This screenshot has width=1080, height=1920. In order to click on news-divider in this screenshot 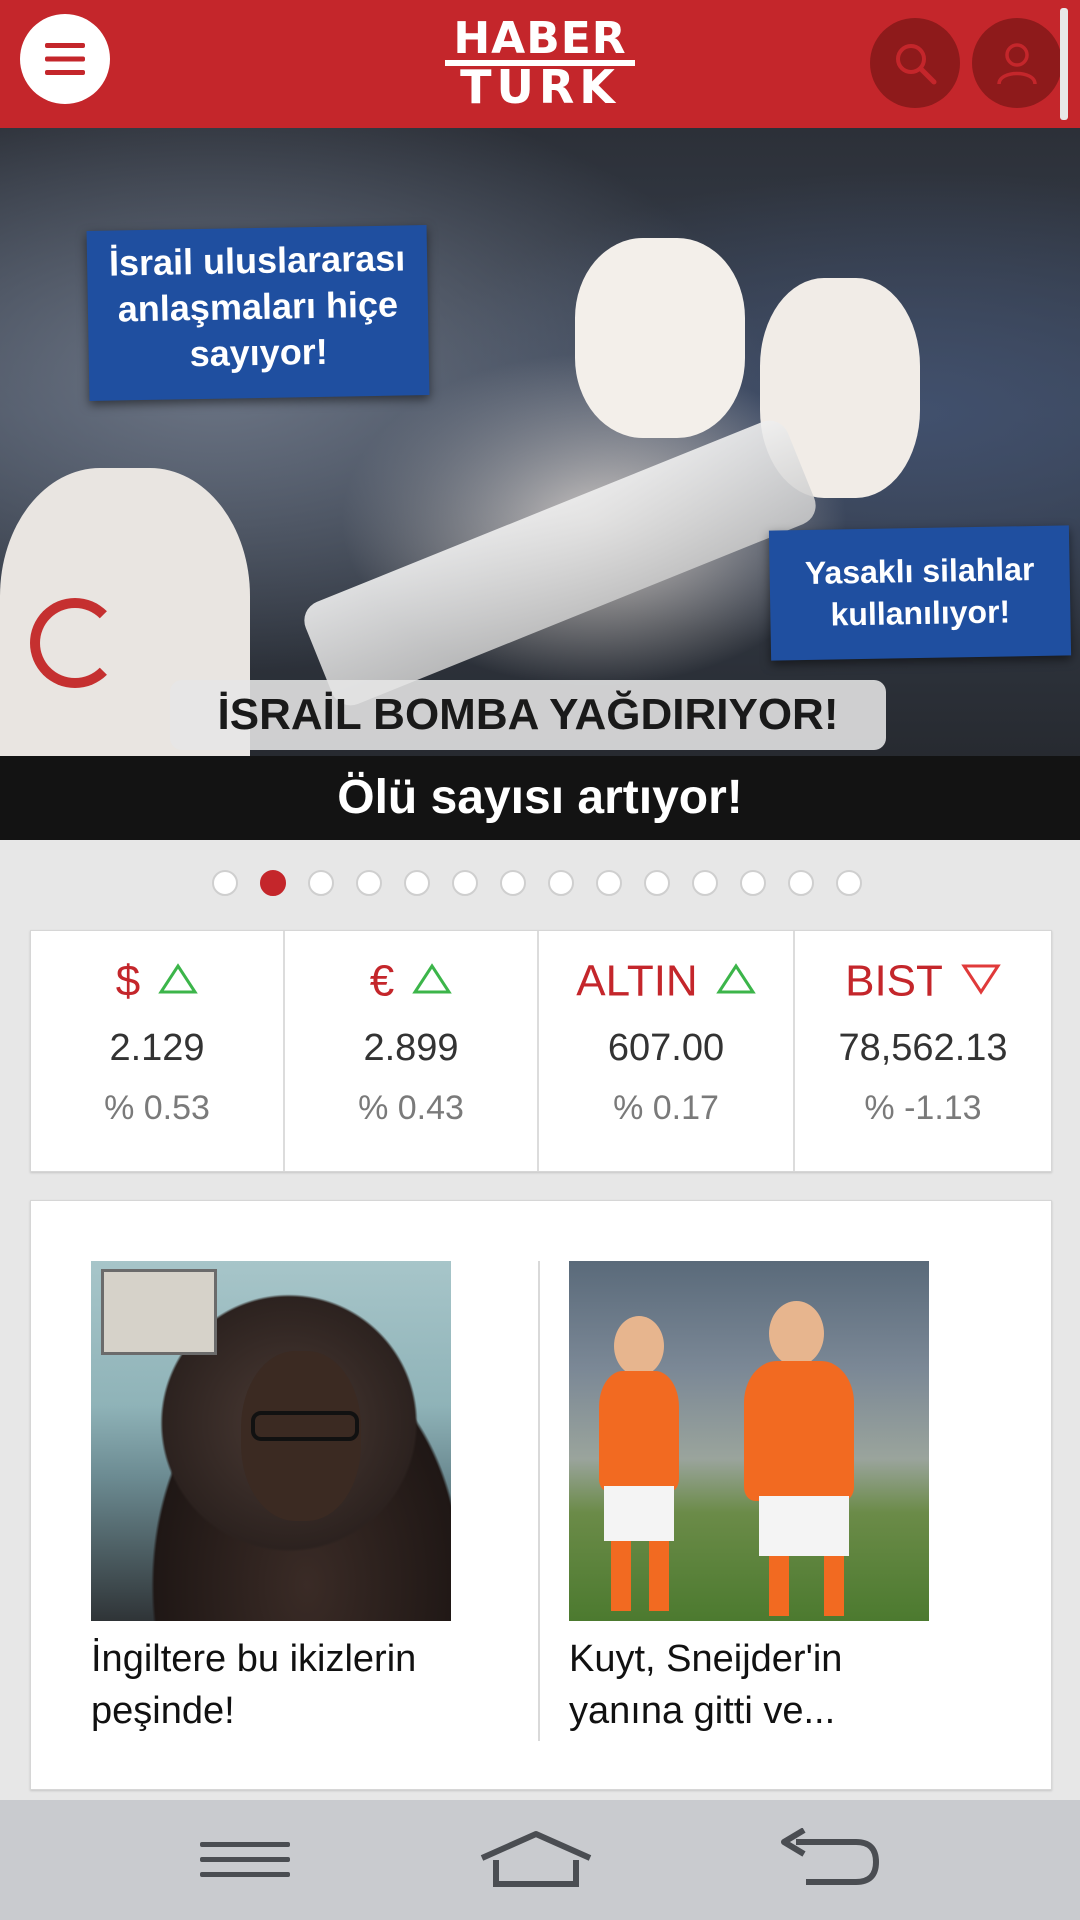, I will do `click(539, 1501)`.